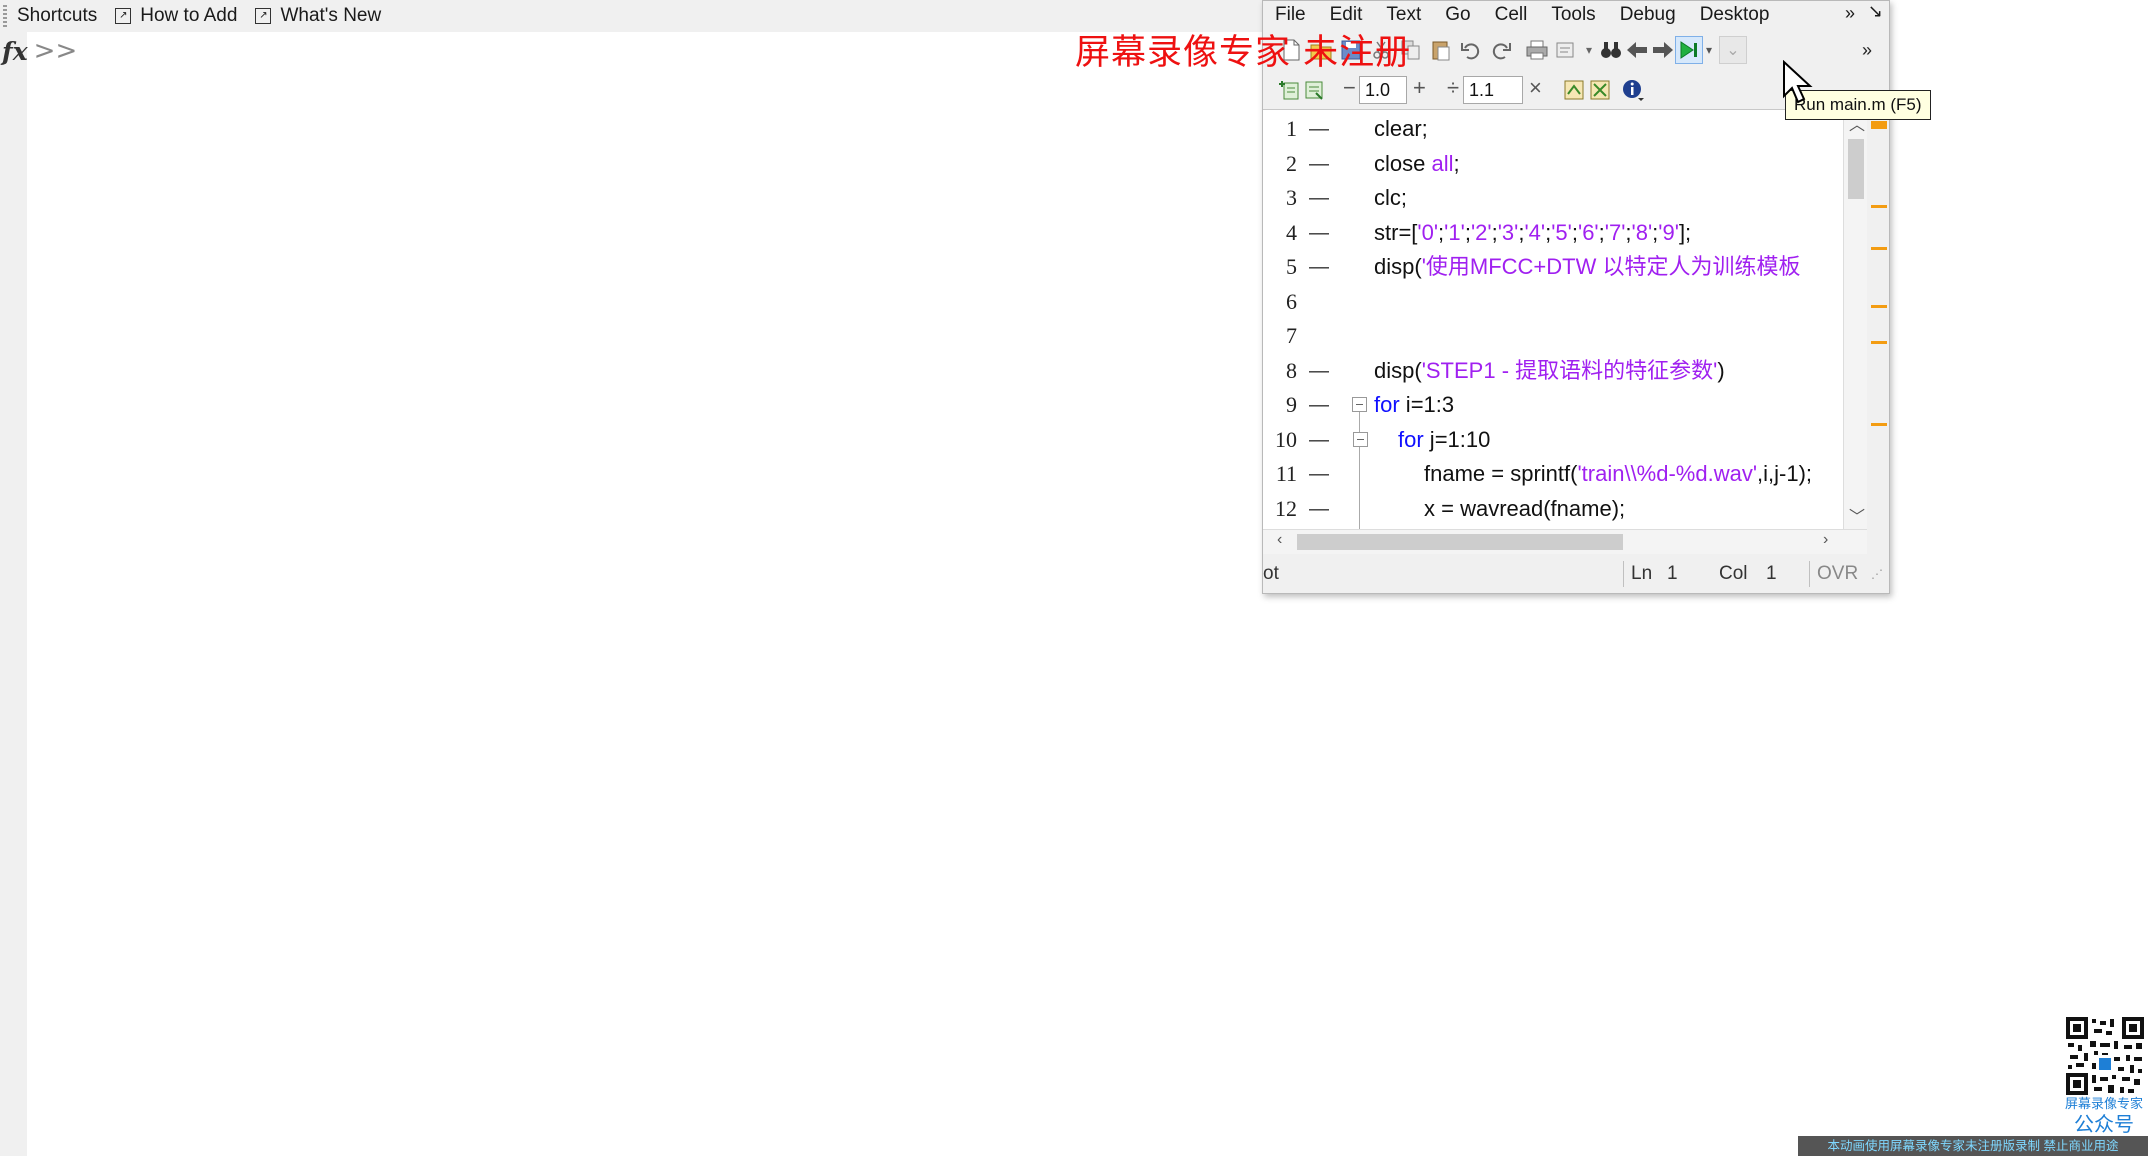 The width and height of the screenshot is (2148, 1156). Describe the element at coordinates (1501, 50) in the screenshot. I see `redo-icon` at that location.